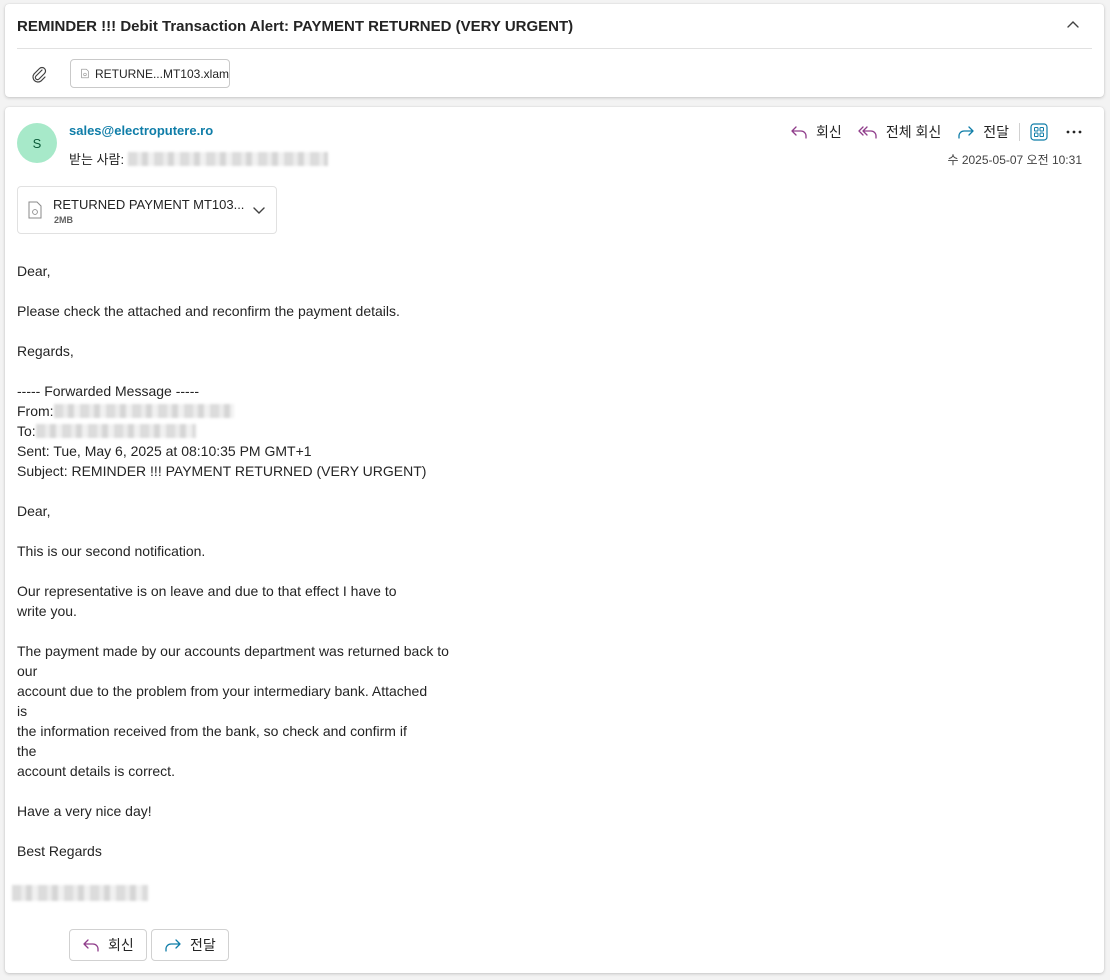 This screenshot has height=980, width=1110. I want to click on from-label: From:, so click(35, 411).